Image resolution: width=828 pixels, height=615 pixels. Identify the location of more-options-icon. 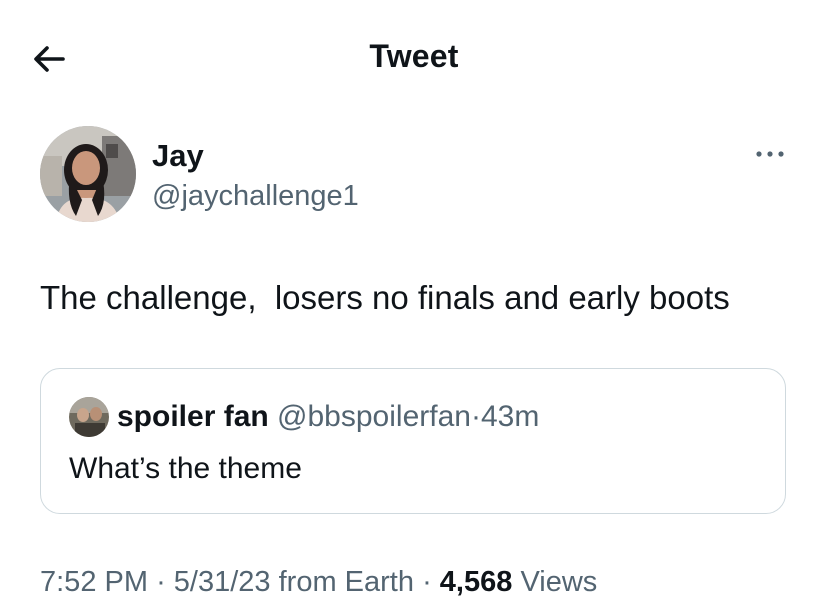
(770, 154).